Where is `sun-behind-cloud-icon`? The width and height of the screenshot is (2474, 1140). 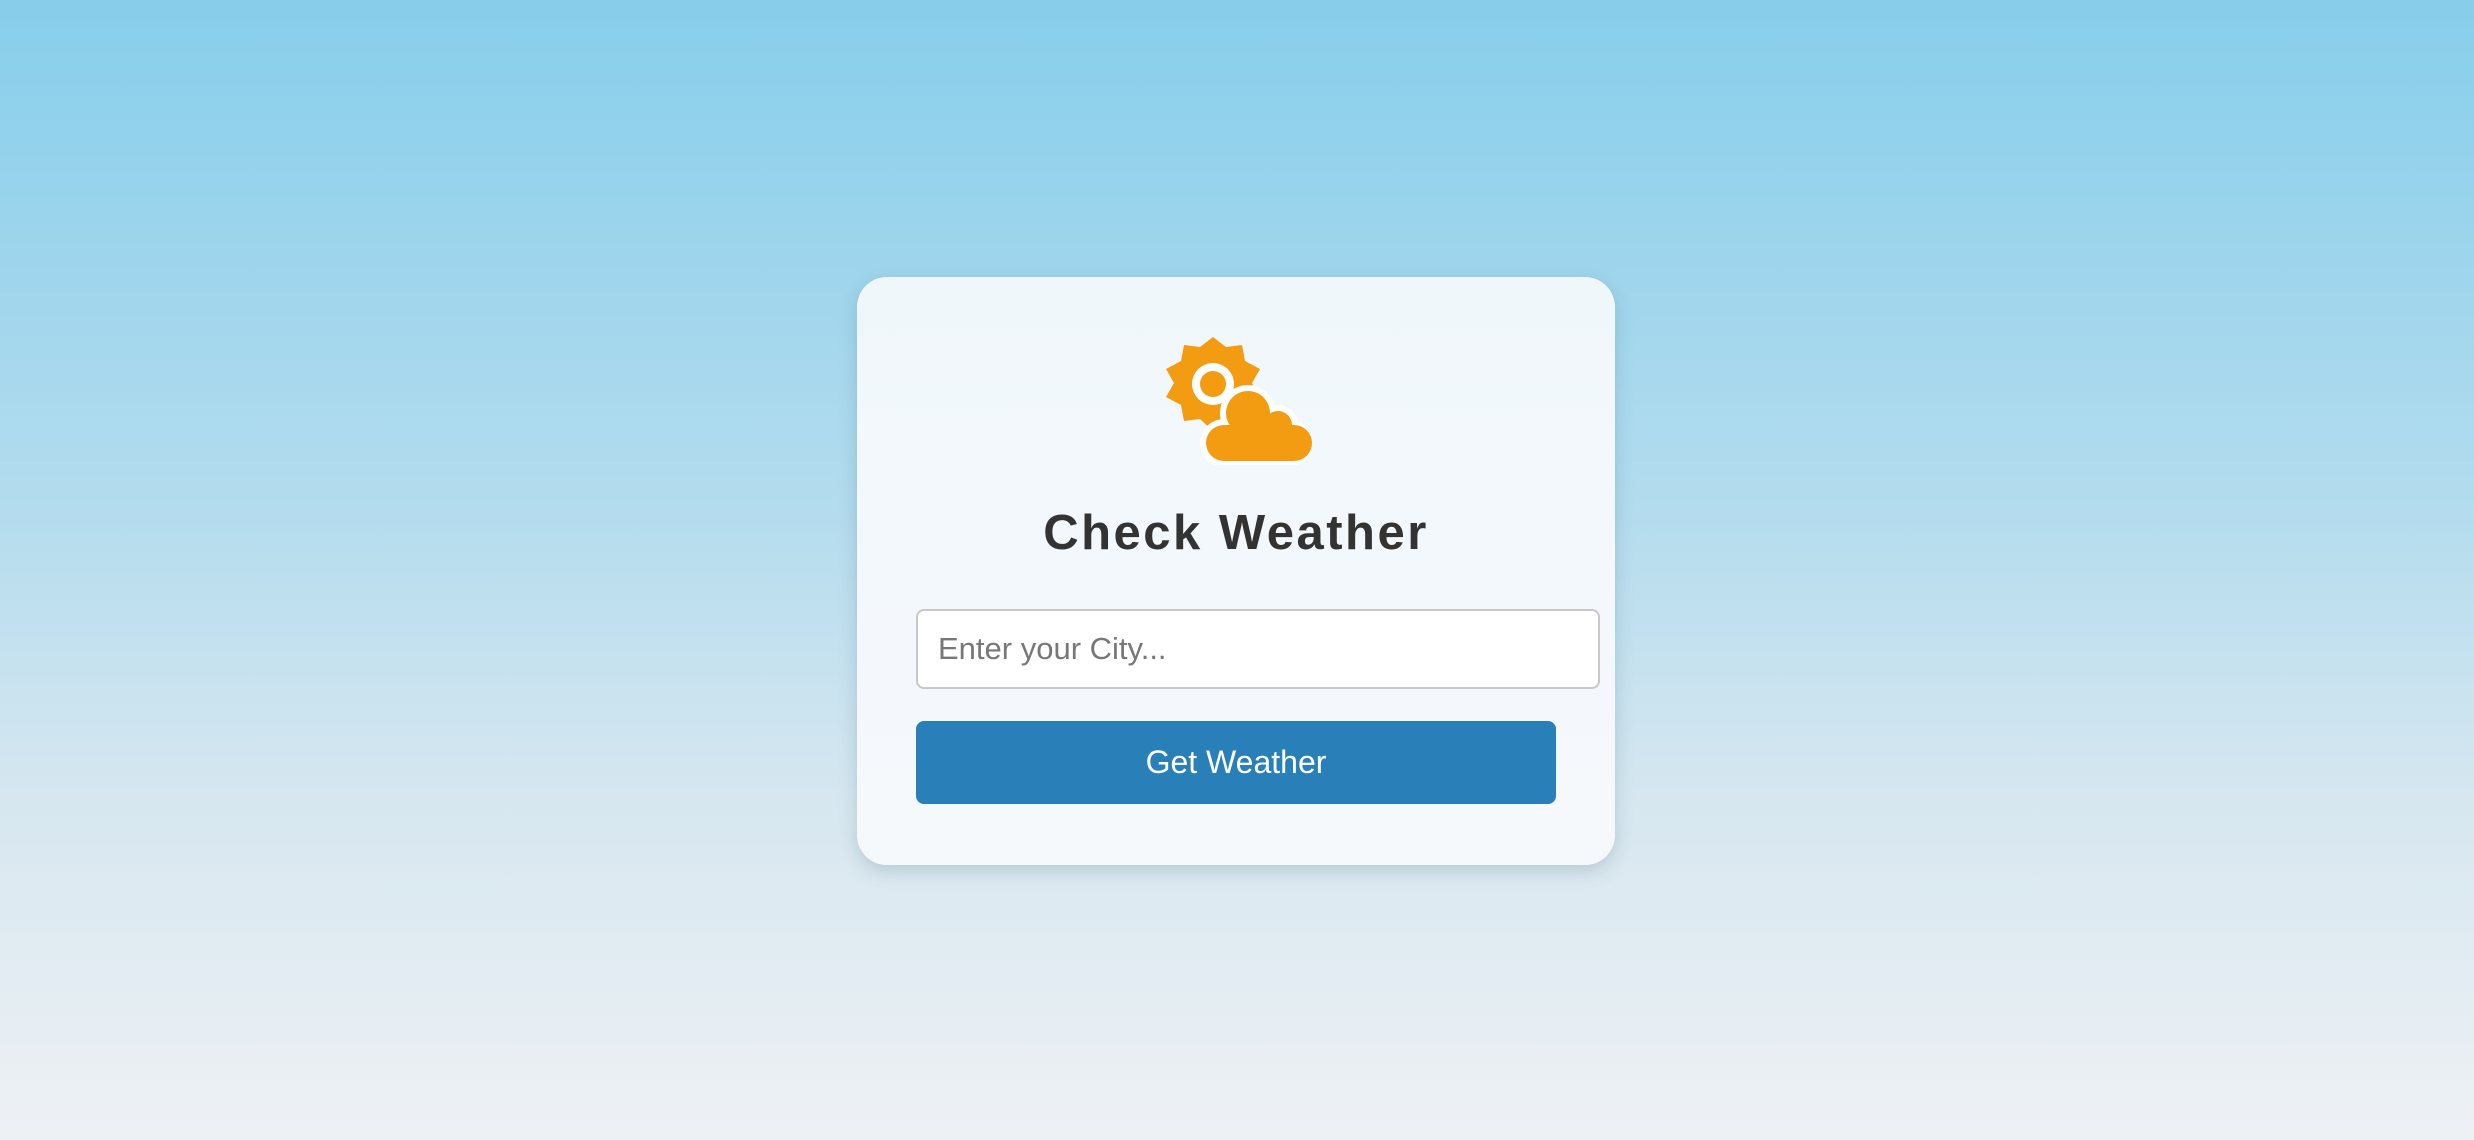 sun-behind-cloud-icon is located at coordinates (1239, 401).